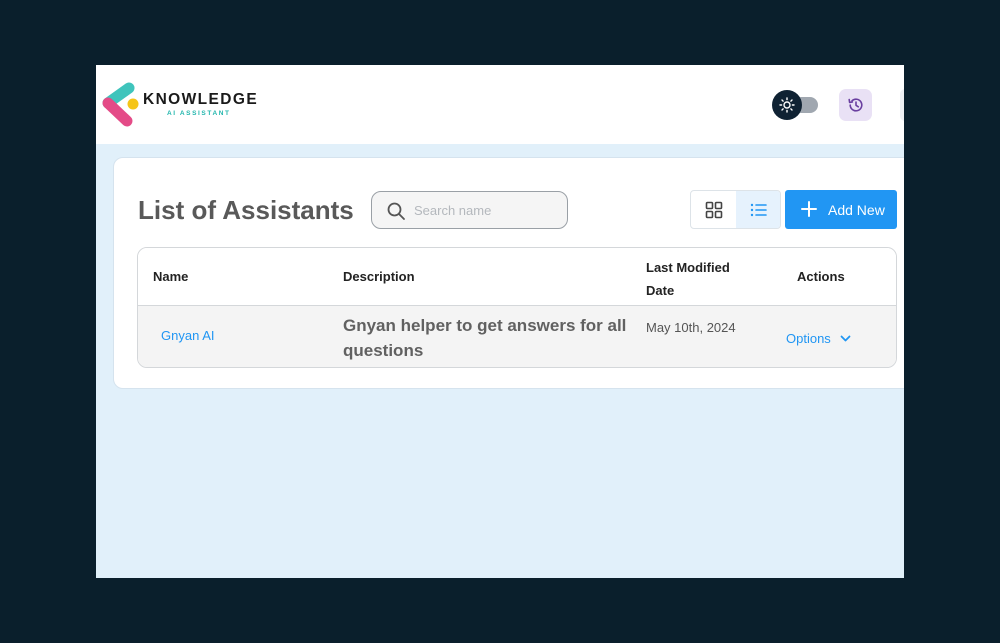 This screenshot has width=1000, height=643. Describe the element at coordinates (199, 113) in the screenshot. I see `brand-tagline: AI ASSISTANT` at that location.